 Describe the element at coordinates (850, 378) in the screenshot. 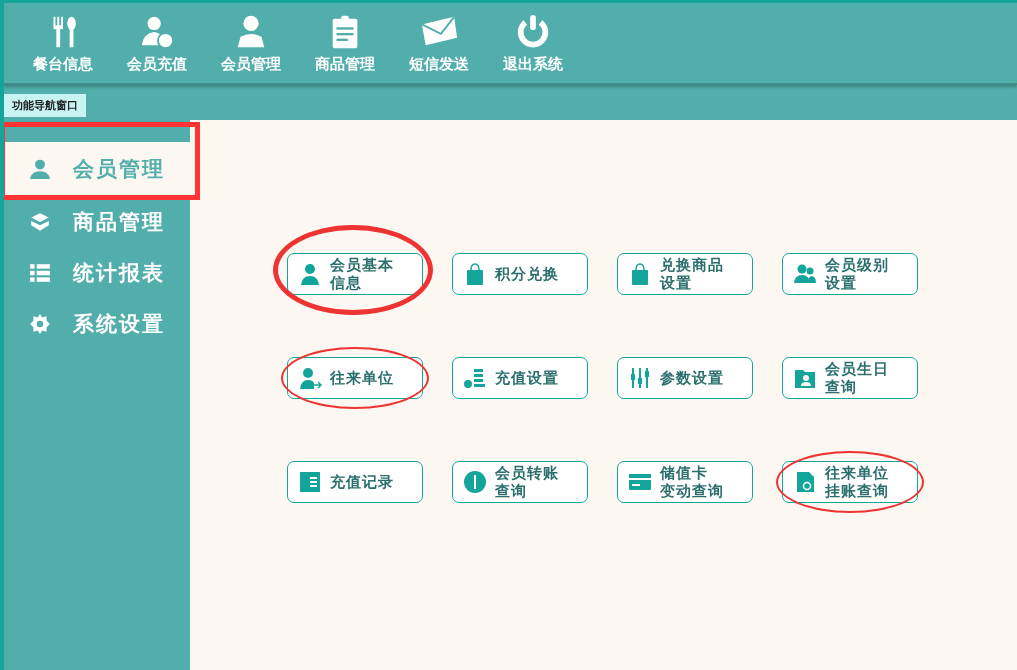

I see `function-button: 会员生日 查询` at that location.